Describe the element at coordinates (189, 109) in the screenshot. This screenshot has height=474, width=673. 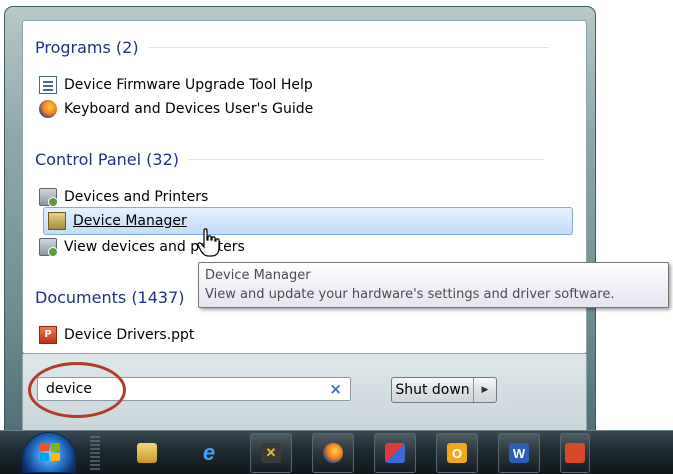
I see `result-item-label: Keyboard and Devices User's Guide` at that location.